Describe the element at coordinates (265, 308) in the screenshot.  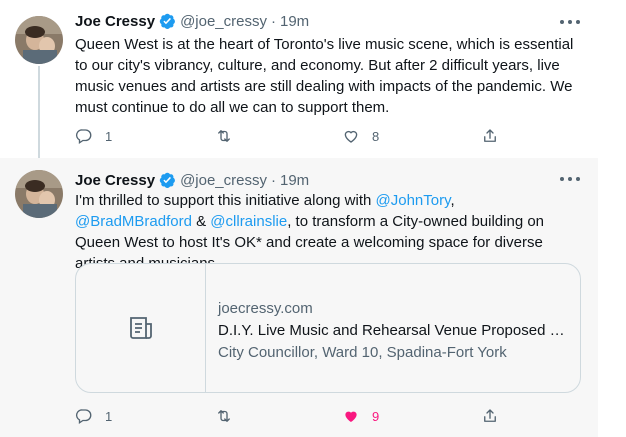
I see `card-domain: joecressy.com` at that location.